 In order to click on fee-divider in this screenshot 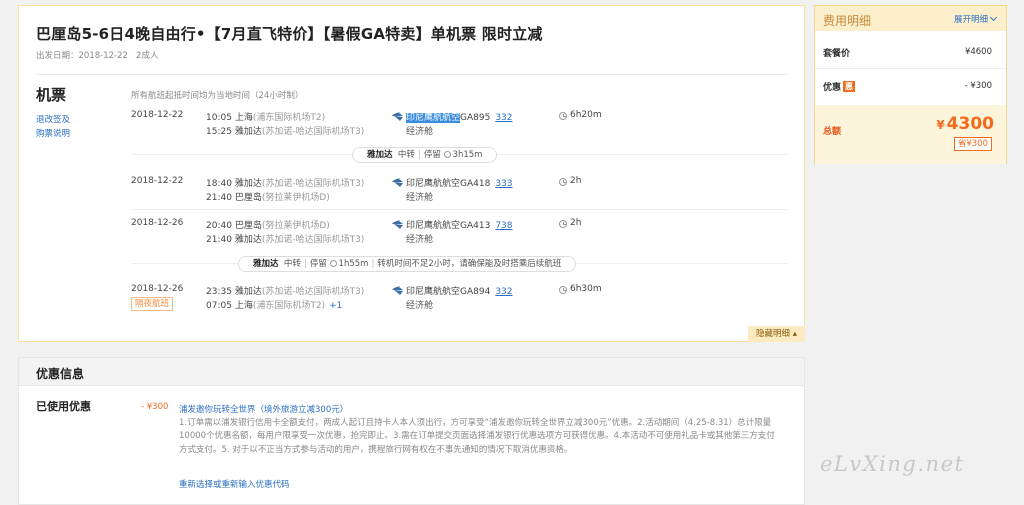, I will do `click(910, 68)`.